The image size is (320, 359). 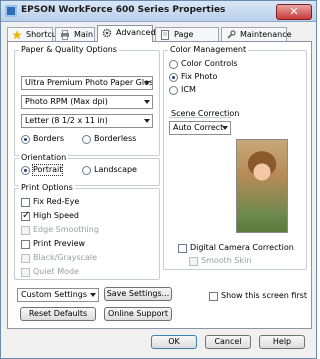 What do you see at coordinates (54, 294) in the screenshot?
I see `custom-settings-value: Custom Settings` at bounding box center [54, 294].